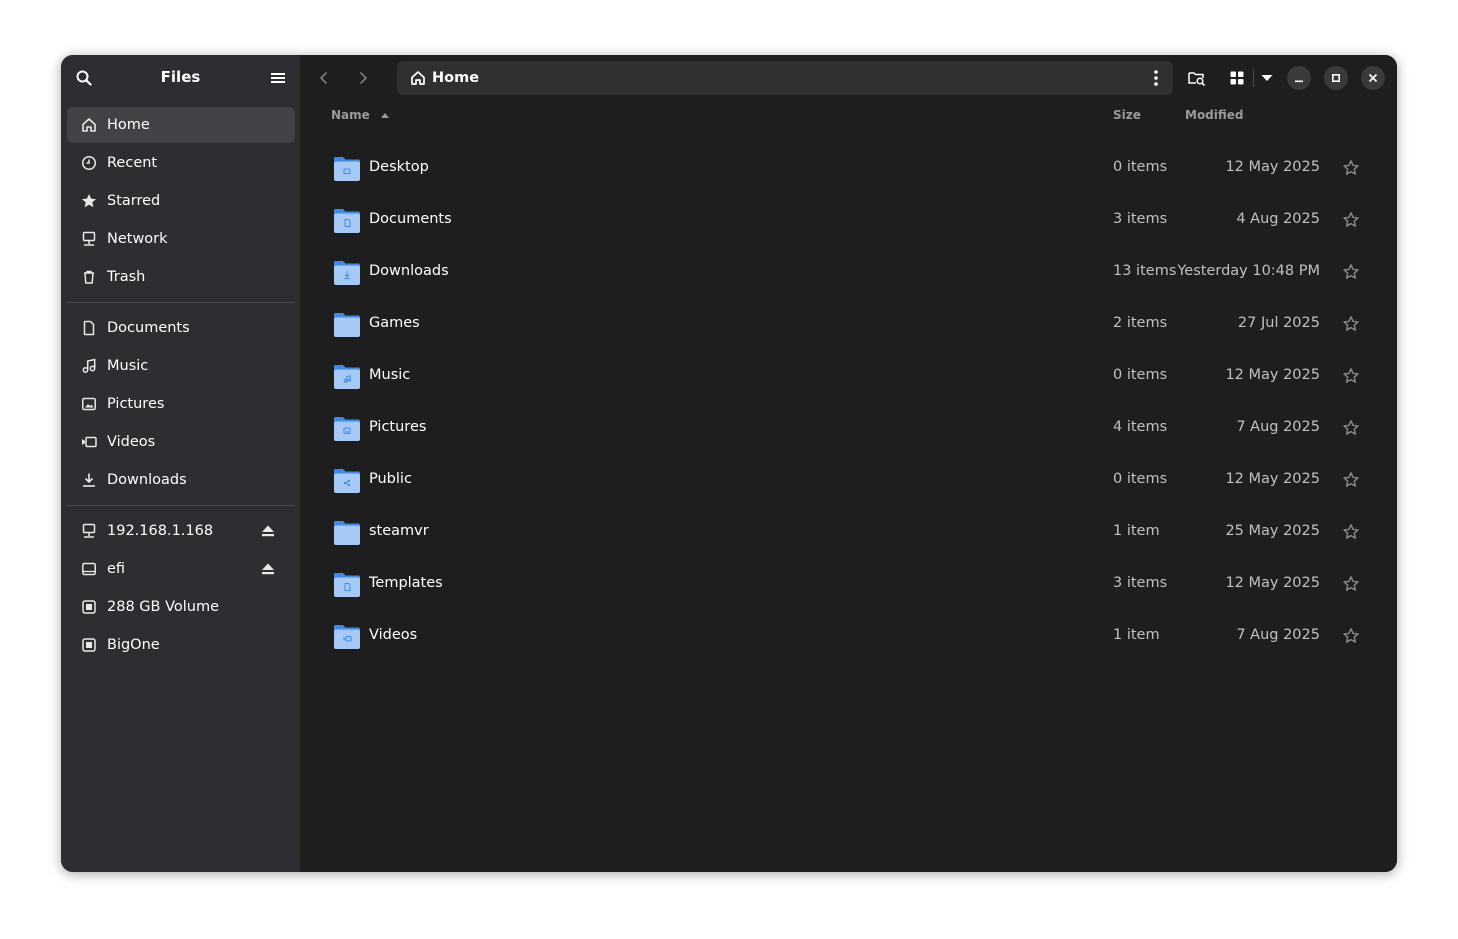 This screenshot has width=1458, height=939. I want to click on grid-view-button, so click(1237, 78).